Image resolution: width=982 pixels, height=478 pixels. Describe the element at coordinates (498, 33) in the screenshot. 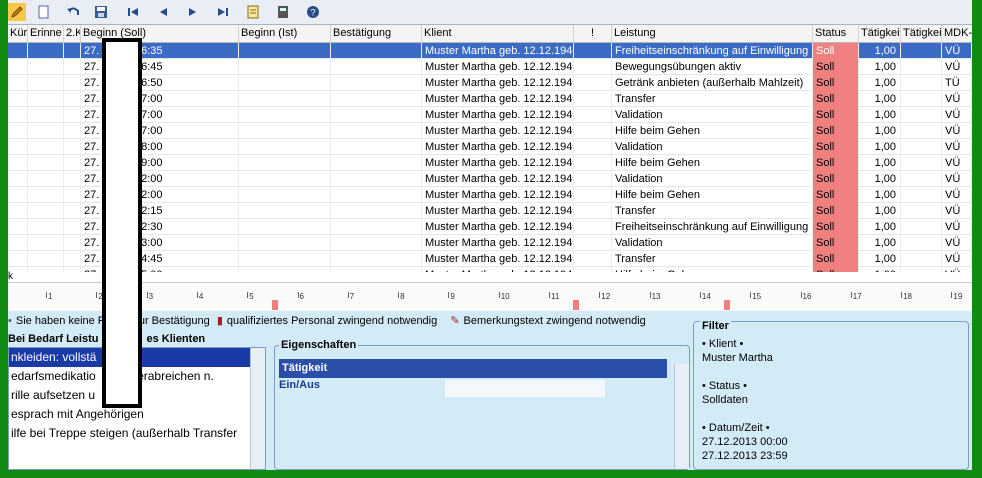

I see `col-klient: Klient` at that location.